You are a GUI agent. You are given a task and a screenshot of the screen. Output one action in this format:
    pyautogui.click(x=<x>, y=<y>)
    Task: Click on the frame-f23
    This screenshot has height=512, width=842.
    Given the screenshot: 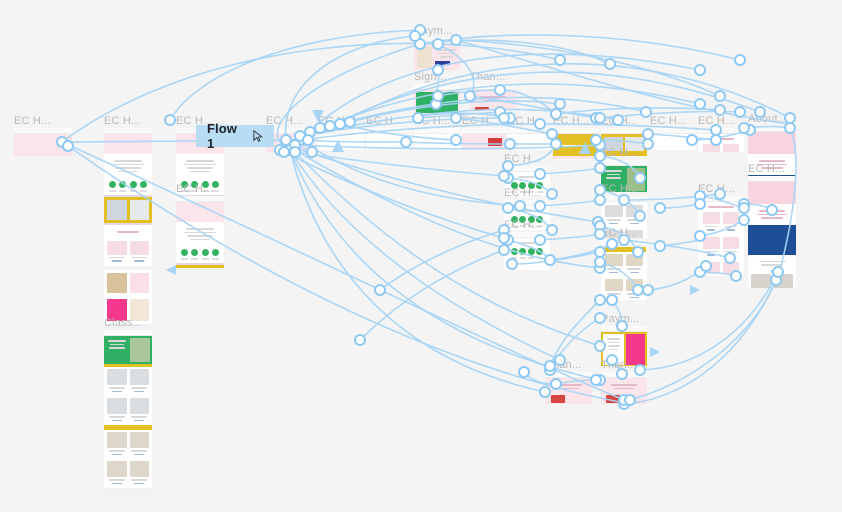 What is the action you would take?
    pyautogui.click(x=624, y=270)
    